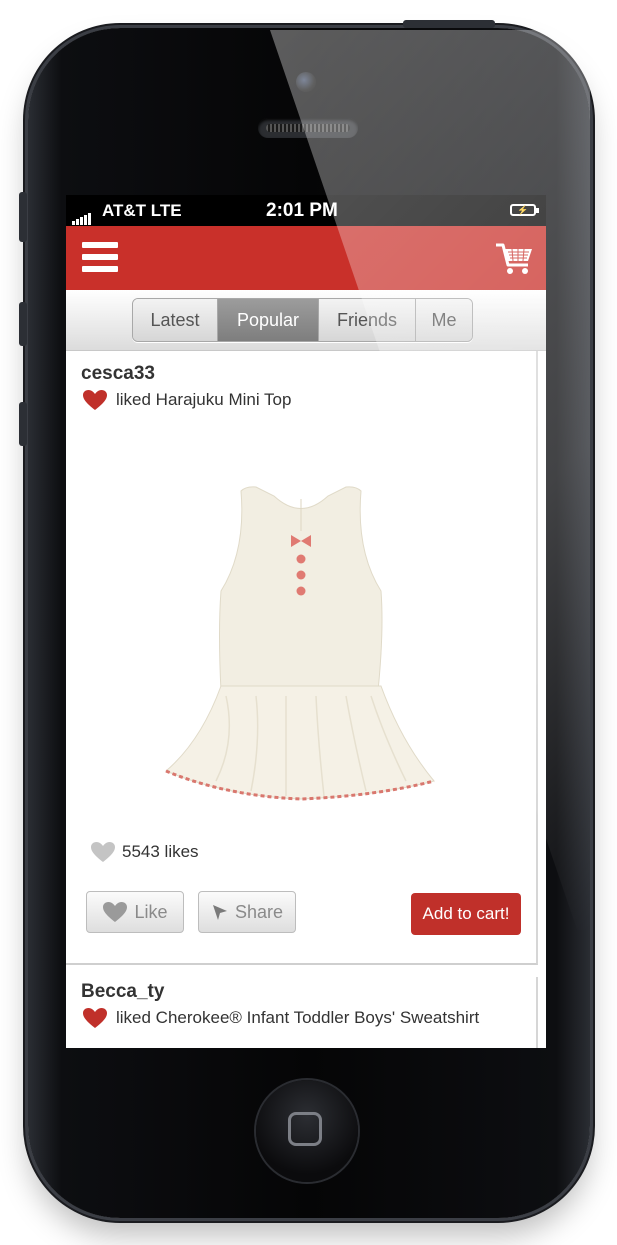  I want to click on like-button-label: Like, so click(151, 911).